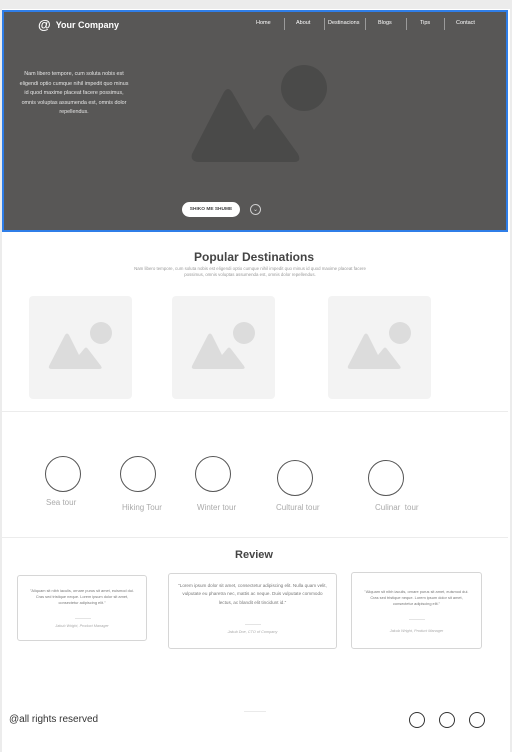  What do you see at coordinates (54, 719) in the screenshot?
I see `footer-copyright: @all rights reserved` at bounding box center [54, 719].